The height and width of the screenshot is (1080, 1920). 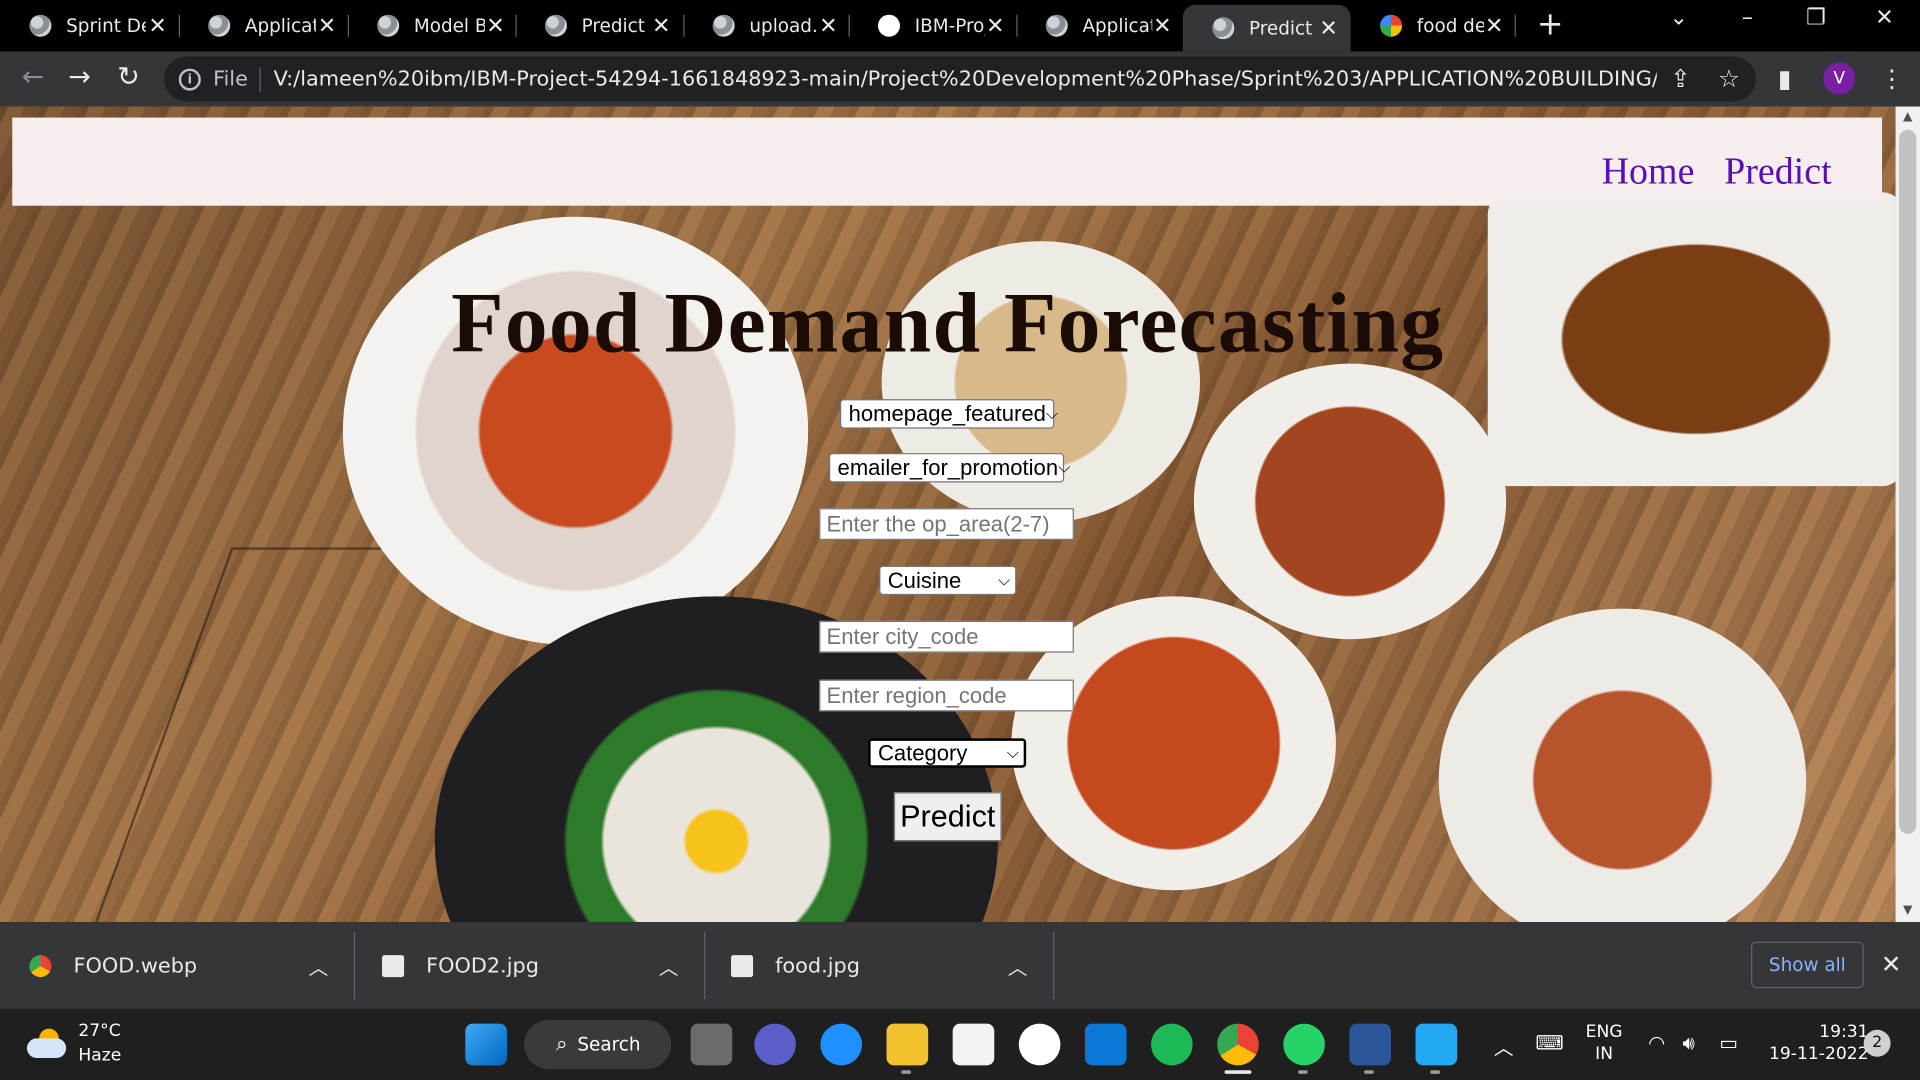 What do you see at coordinates (1728, 1042) in the screenshot?
I see `battery-icon: ▭` at bounding box center [1728, 1042].